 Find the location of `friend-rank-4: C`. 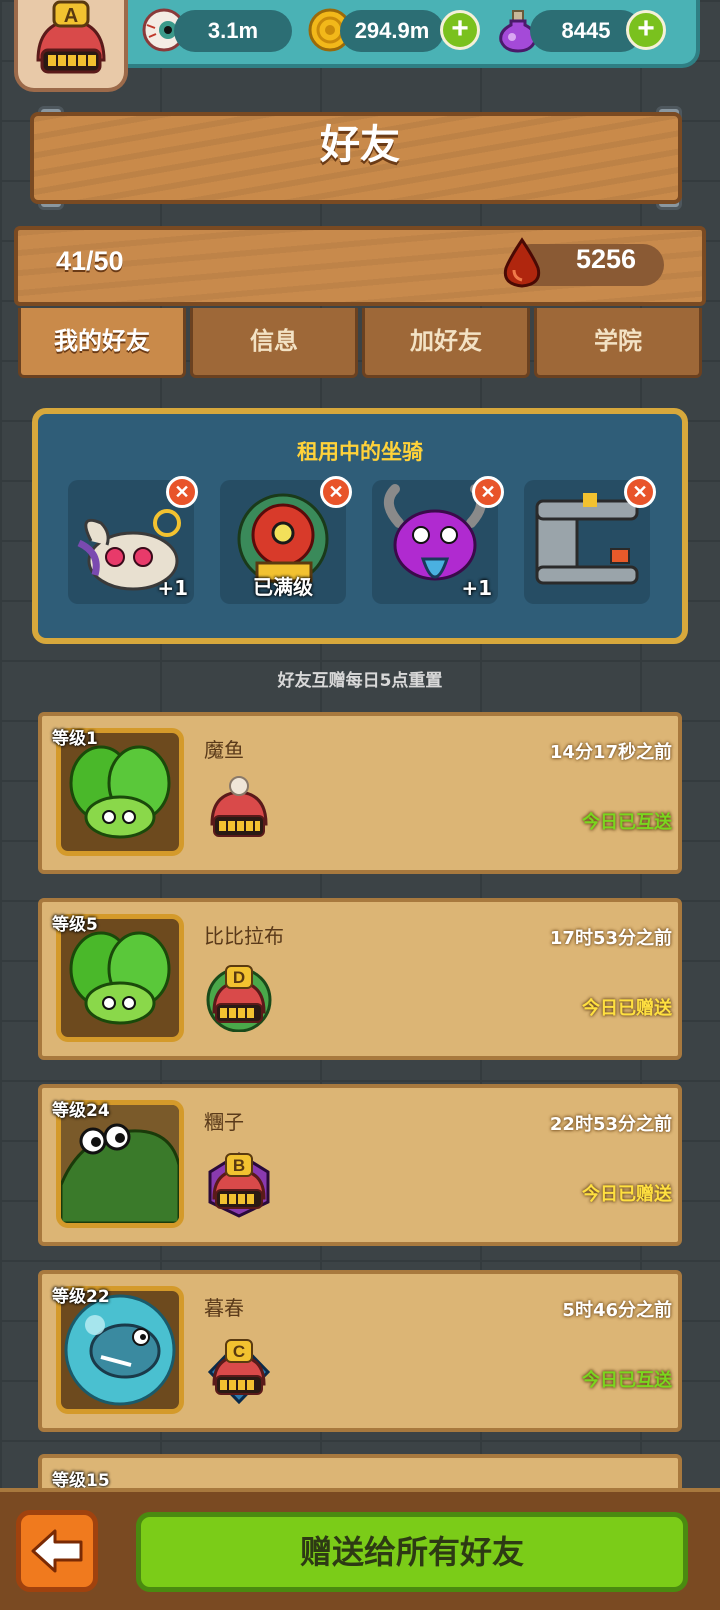

friend-rank-4: C is located at coordinates (239, 1367).